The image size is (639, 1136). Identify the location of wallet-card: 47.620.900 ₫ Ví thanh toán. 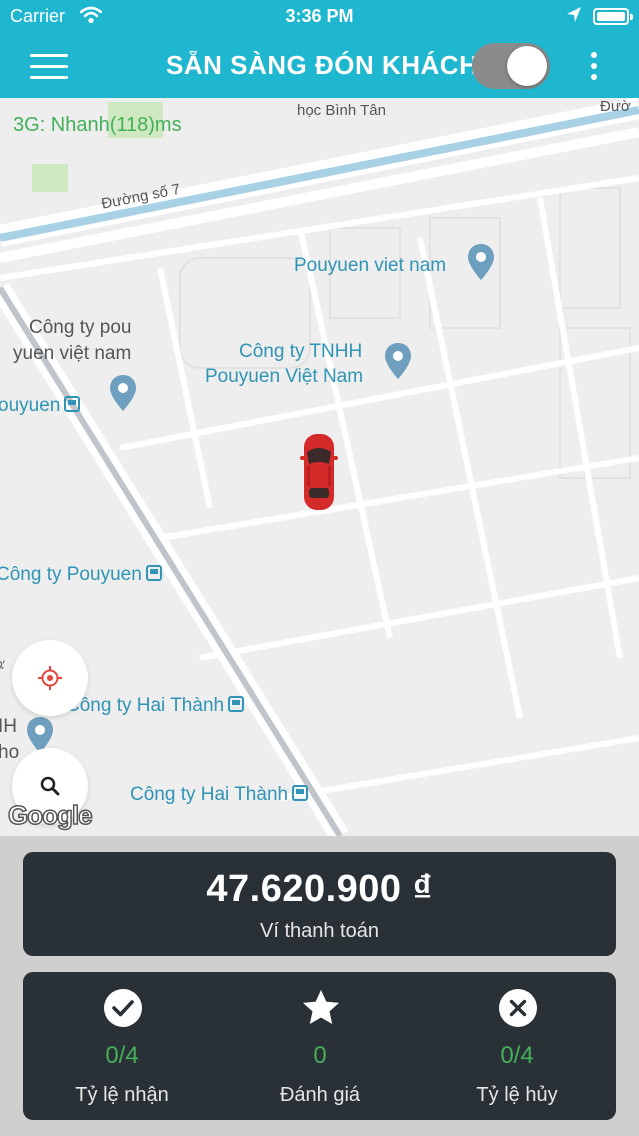
(319, 904).